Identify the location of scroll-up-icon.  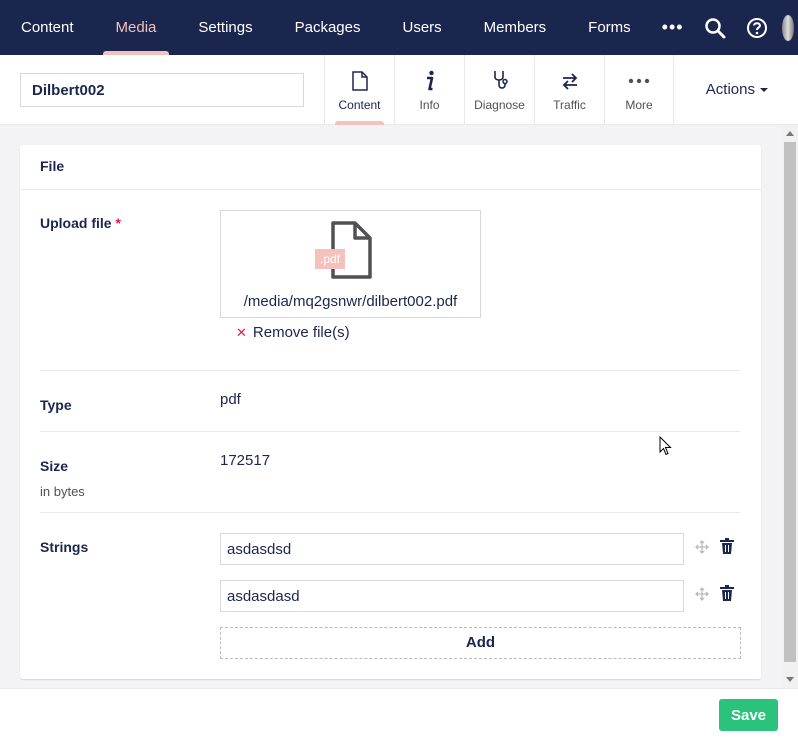
(790, 133).